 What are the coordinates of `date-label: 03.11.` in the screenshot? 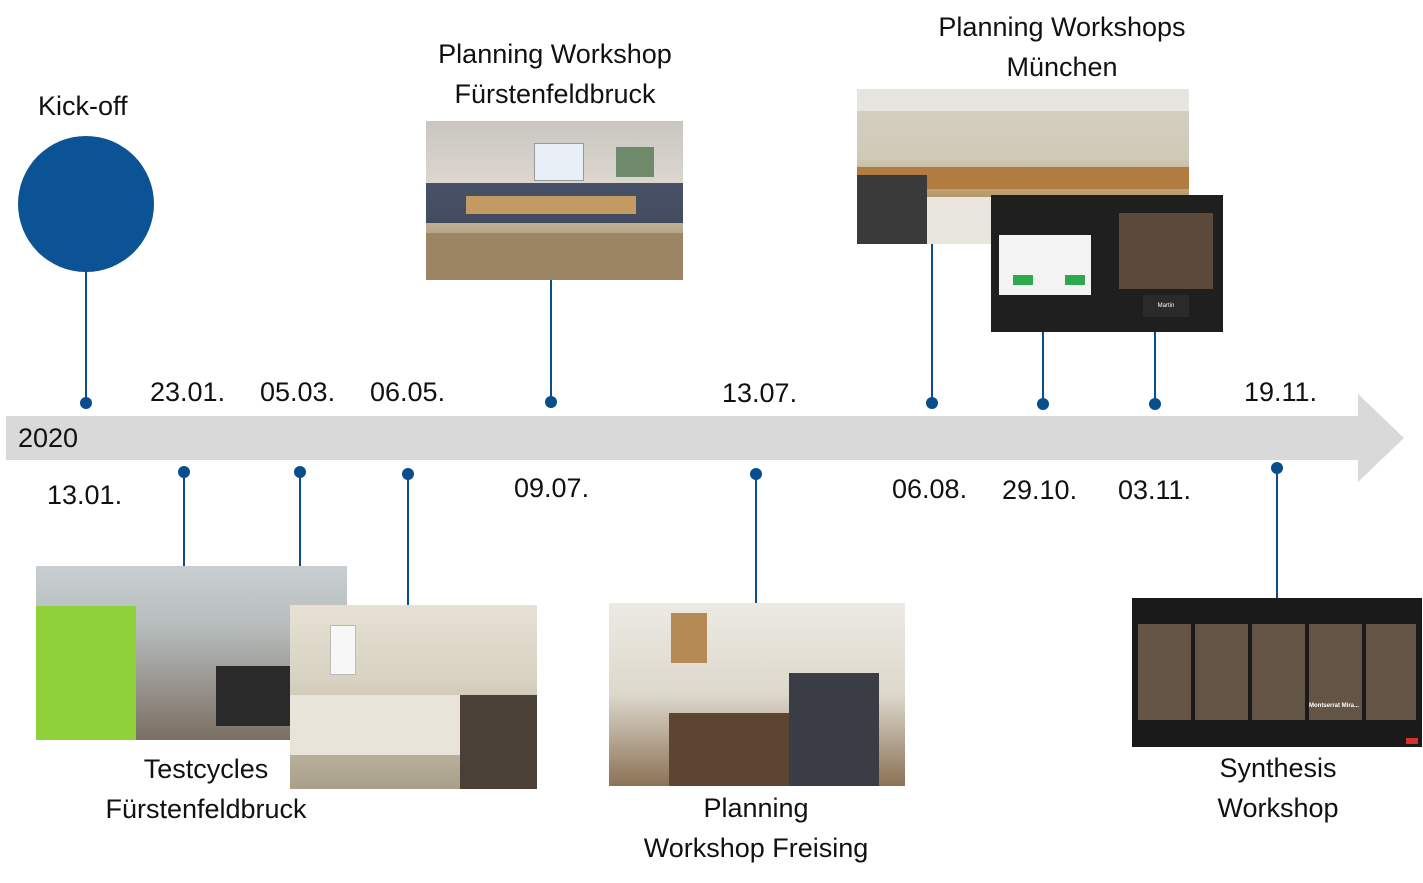 It's located at (1155, 490).